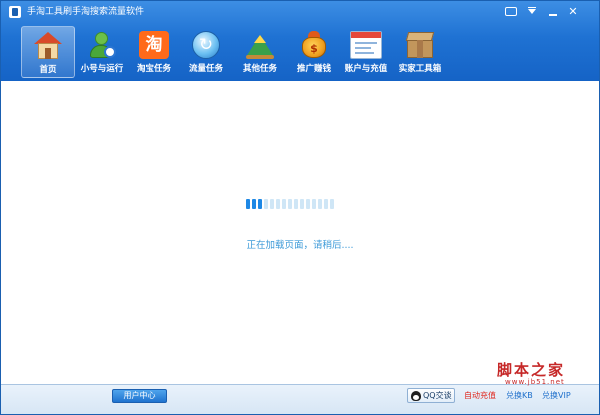 The image size is (600, 415). I want to click on toolbox-icon, so click(420, 45).